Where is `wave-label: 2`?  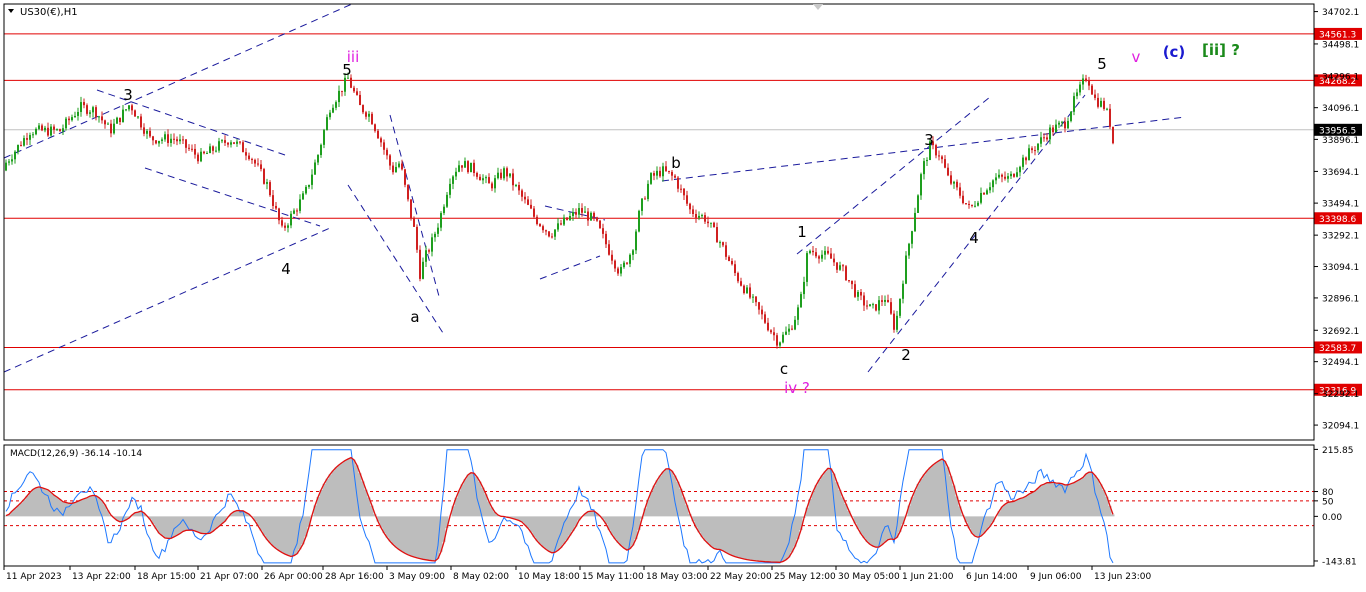 wave-label: 2 is located at coordinates (906, 355).